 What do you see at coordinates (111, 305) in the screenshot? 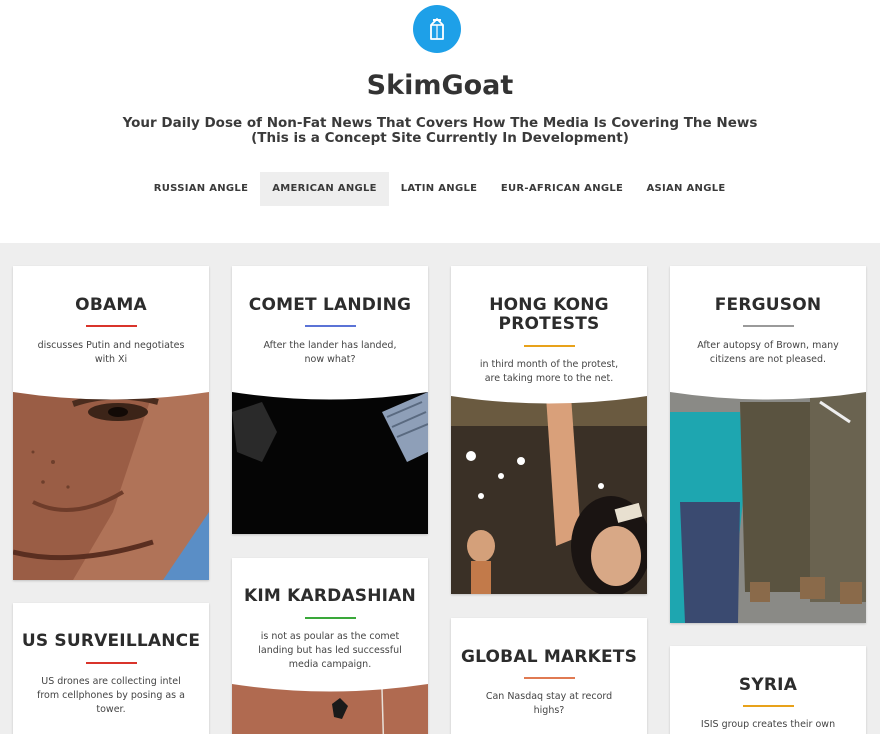
I see `card-title: OBAMA` at bounding box center [111, 305].